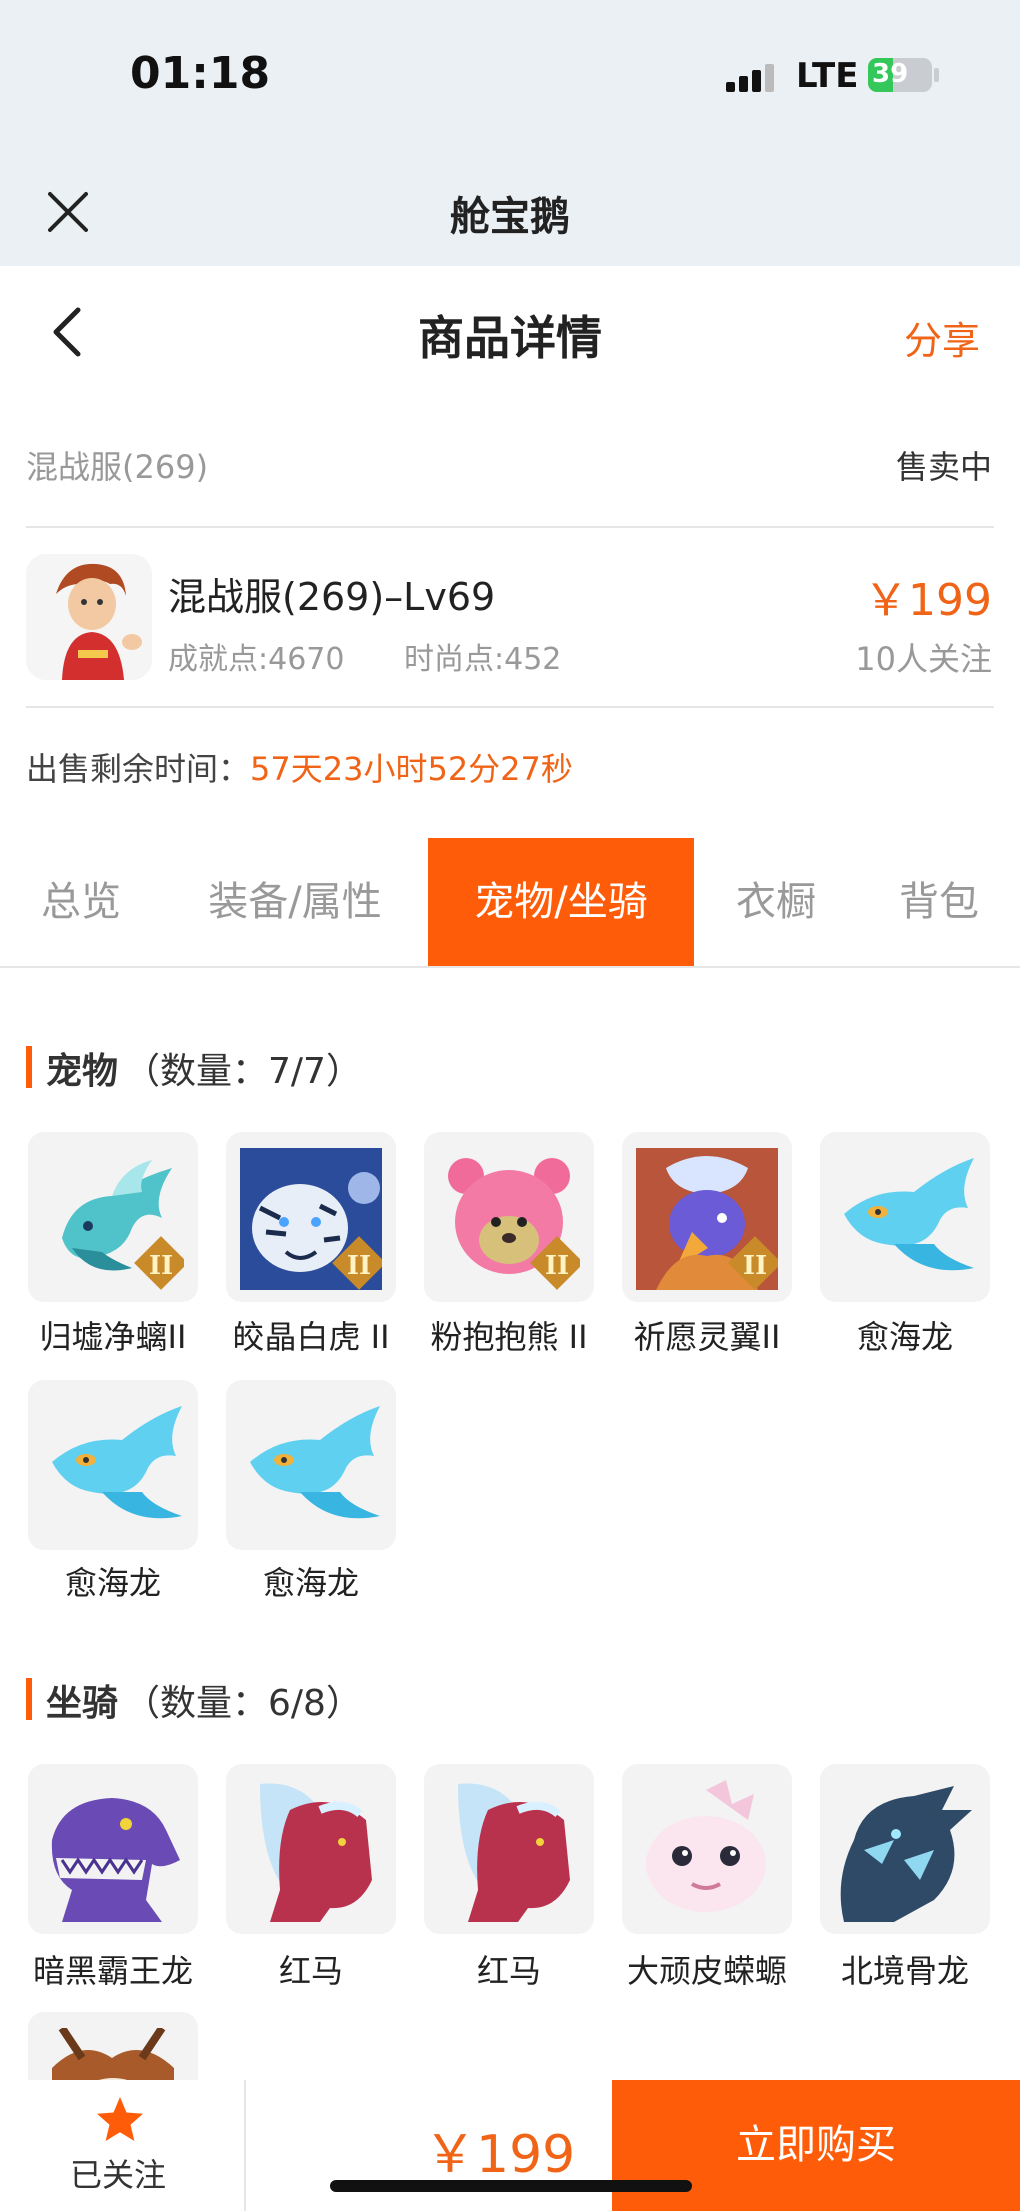 This screenshot has width=1020, height=2211. Describe the element at coordinates (138, 769) in the screenshot. I see `remaining-label: 出售剩余时间：` at that location.